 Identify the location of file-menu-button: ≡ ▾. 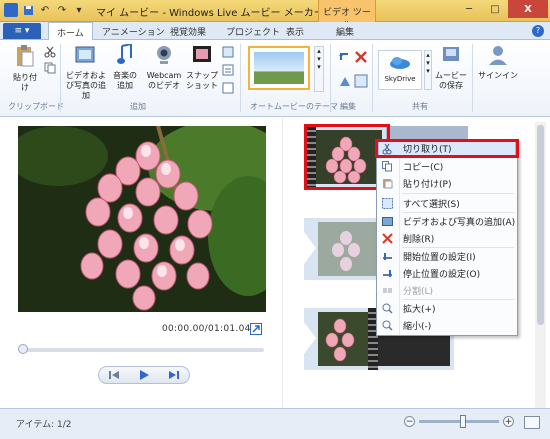
(22, 31).